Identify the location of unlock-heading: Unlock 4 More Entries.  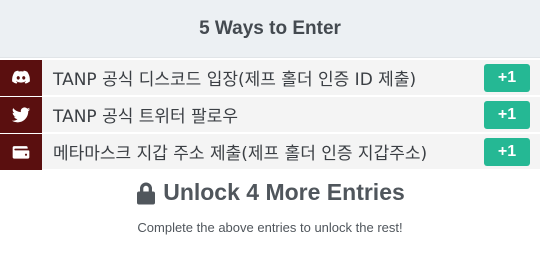
(270, 192).